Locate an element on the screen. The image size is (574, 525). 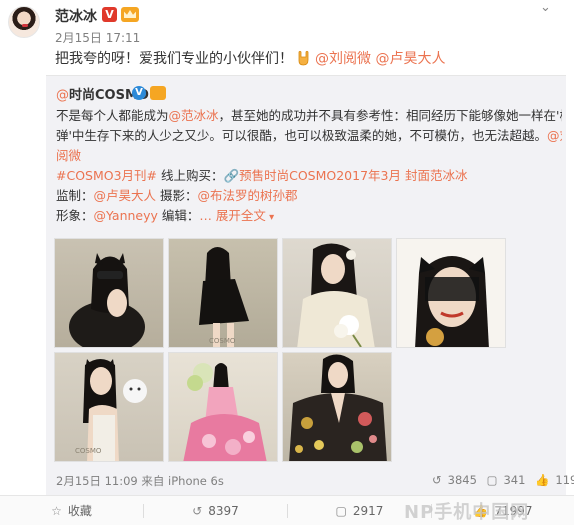
forward-icon: ↺ is located at coordinates (197, 511).